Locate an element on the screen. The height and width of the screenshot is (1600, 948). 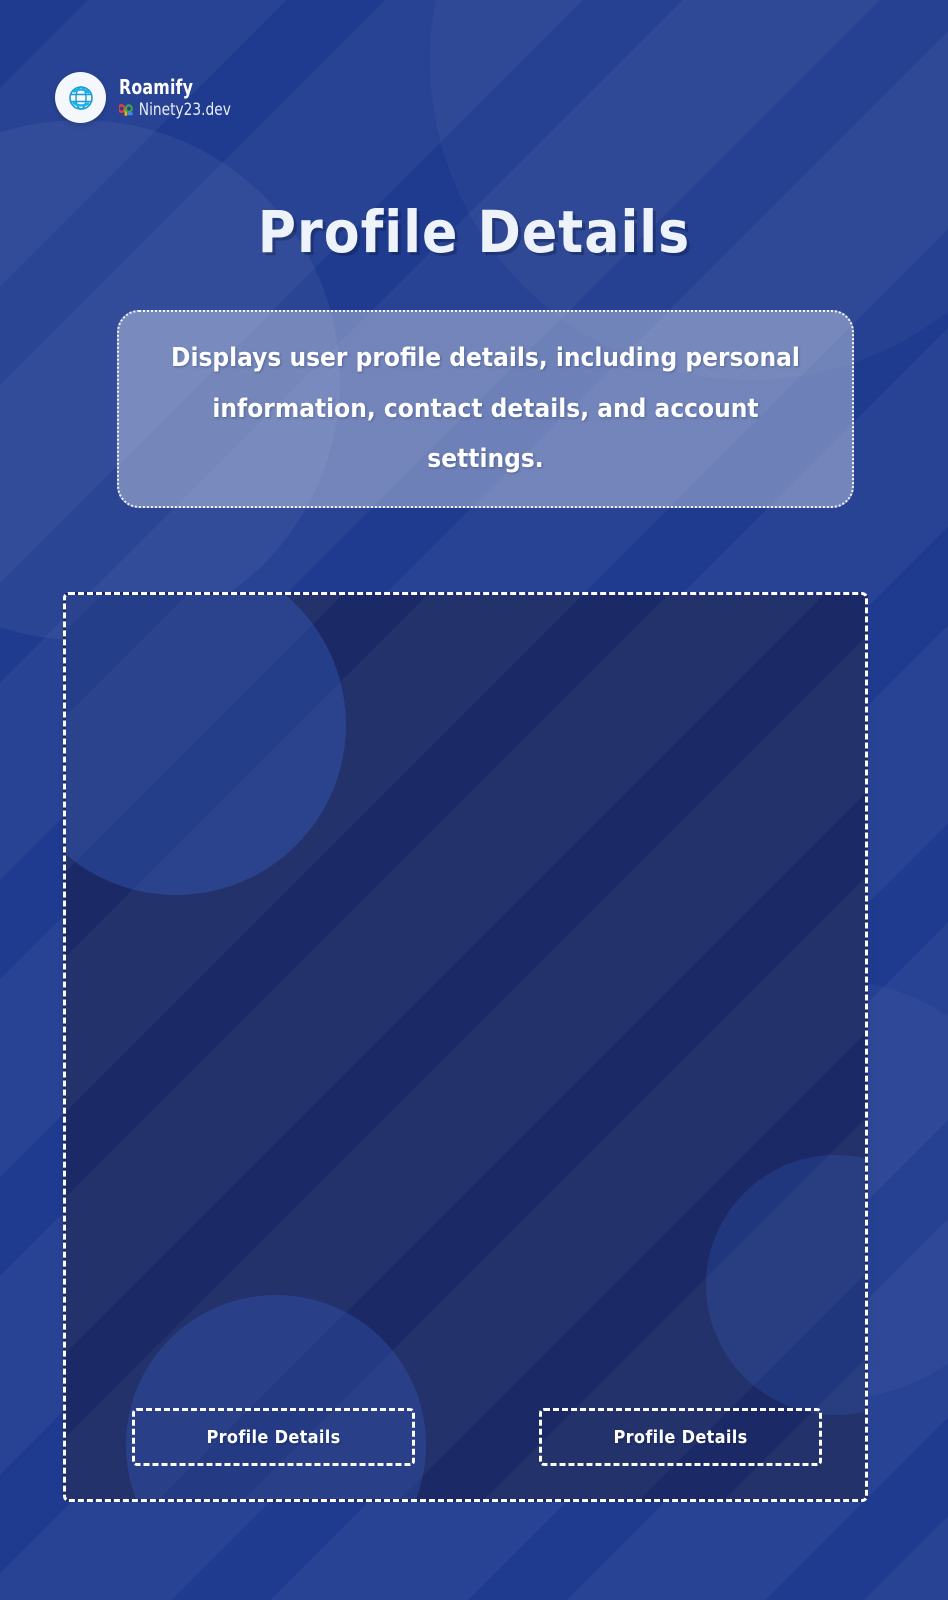
caption-chip-light: Profile Details is located at coordinates (273, 1437).